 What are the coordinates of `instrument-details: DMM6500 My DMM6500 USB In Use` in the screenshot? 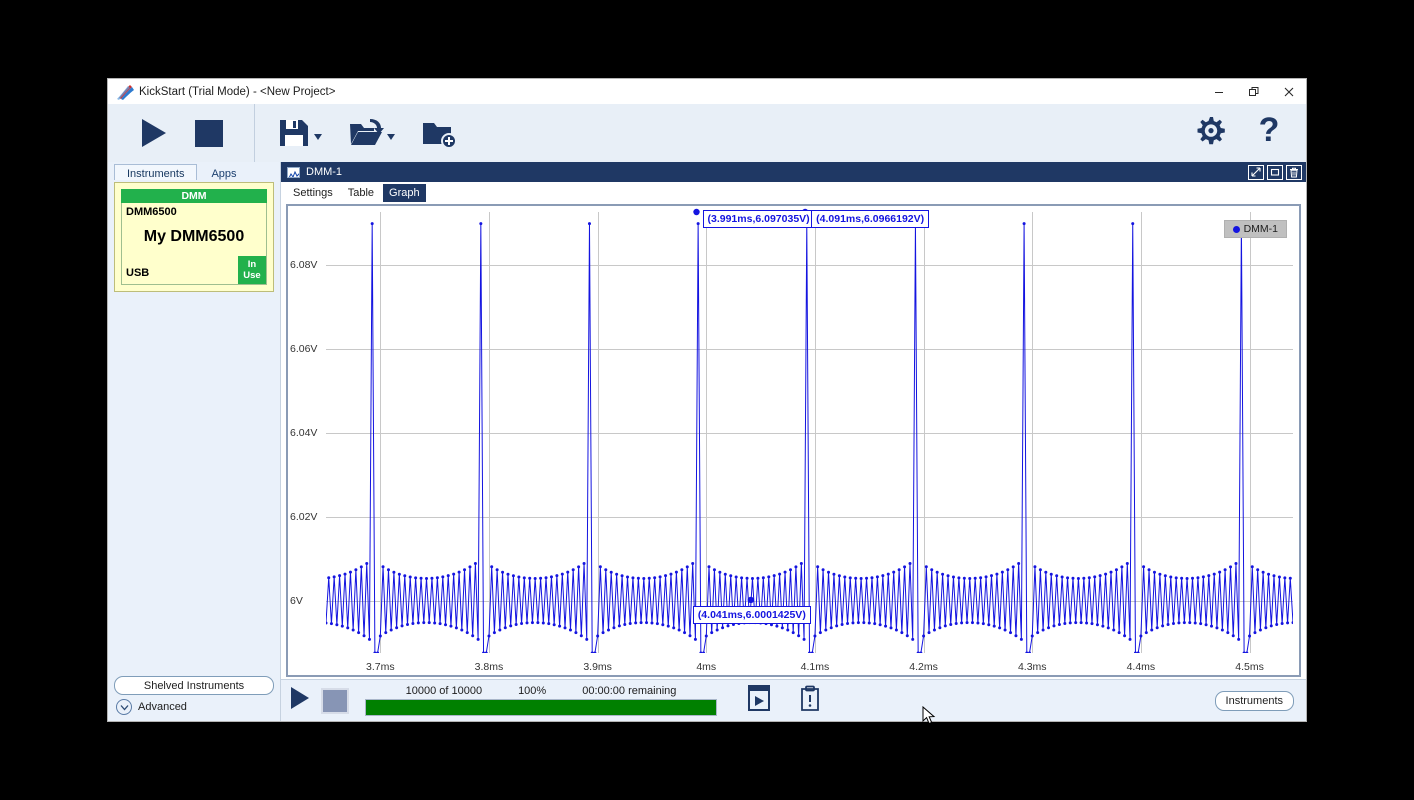 It's located at (194, 244).